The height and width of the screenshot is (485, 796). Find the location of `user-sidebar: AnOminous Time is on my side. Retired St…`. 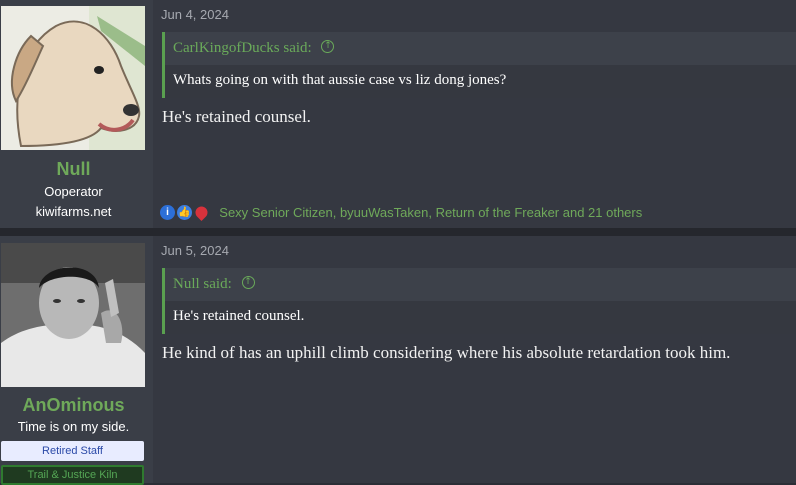

user-sidebar: AnOminous Time is on my side. Retired St… is located at coordinates (76, 360).